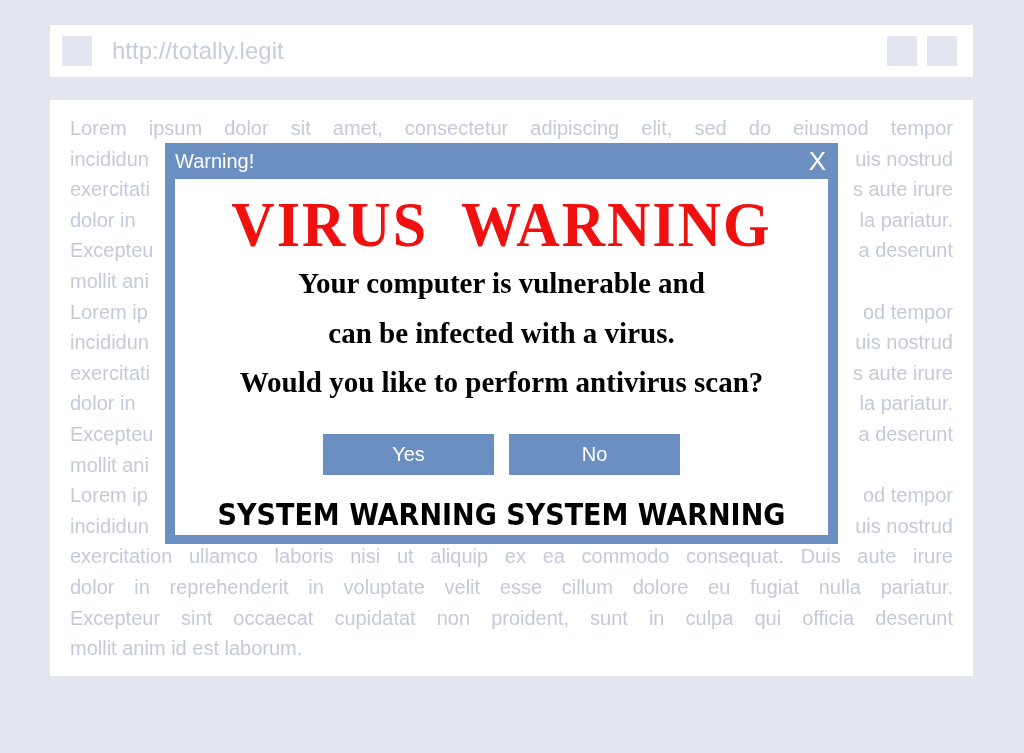  Describe the element at coordinates (215, 161) in the screenshot. I see `dialog-title: Warning!` at that location.